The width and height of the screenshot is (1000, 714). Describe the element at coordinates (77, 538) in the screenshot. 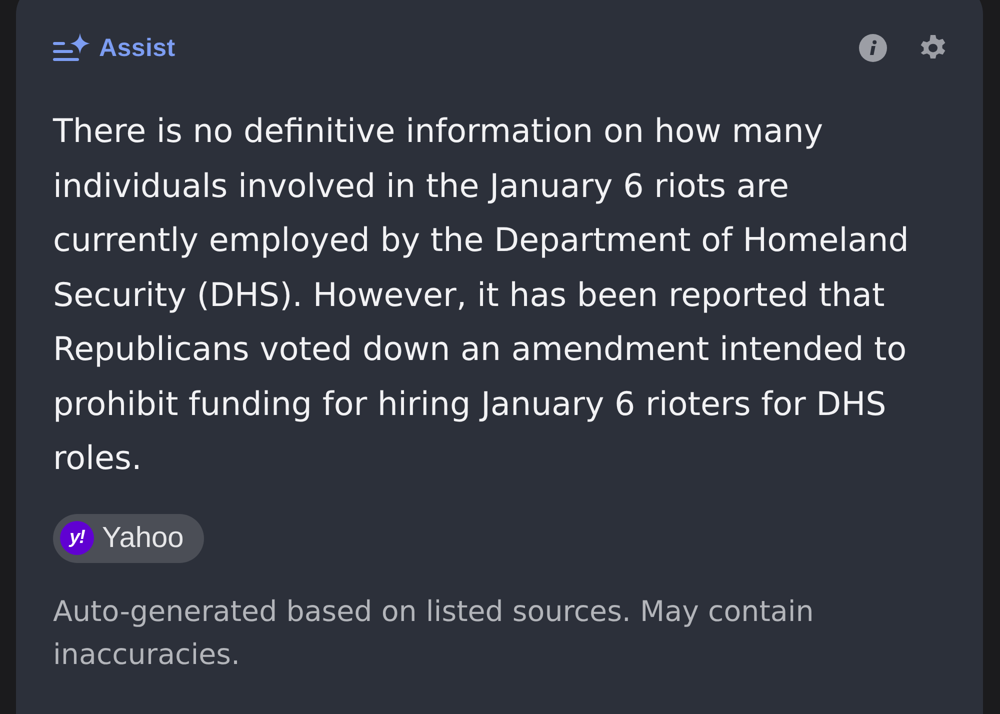

I see `source-logo: y!` at that location.